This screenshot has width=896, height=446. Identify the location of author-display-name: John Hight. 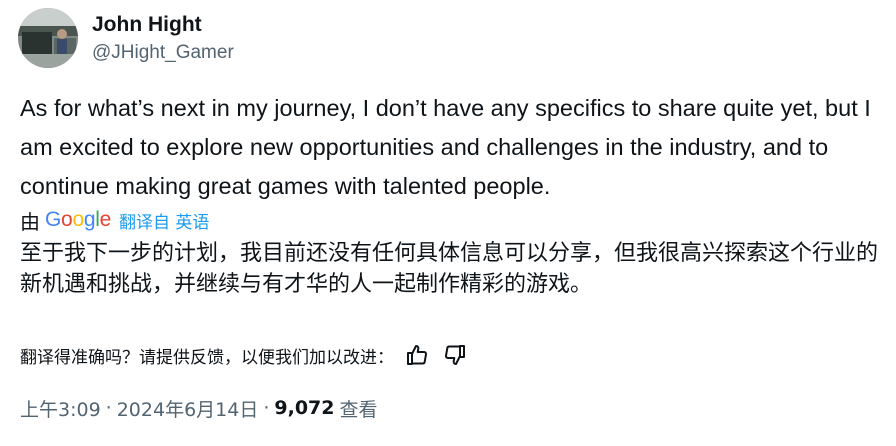
(163, 25).